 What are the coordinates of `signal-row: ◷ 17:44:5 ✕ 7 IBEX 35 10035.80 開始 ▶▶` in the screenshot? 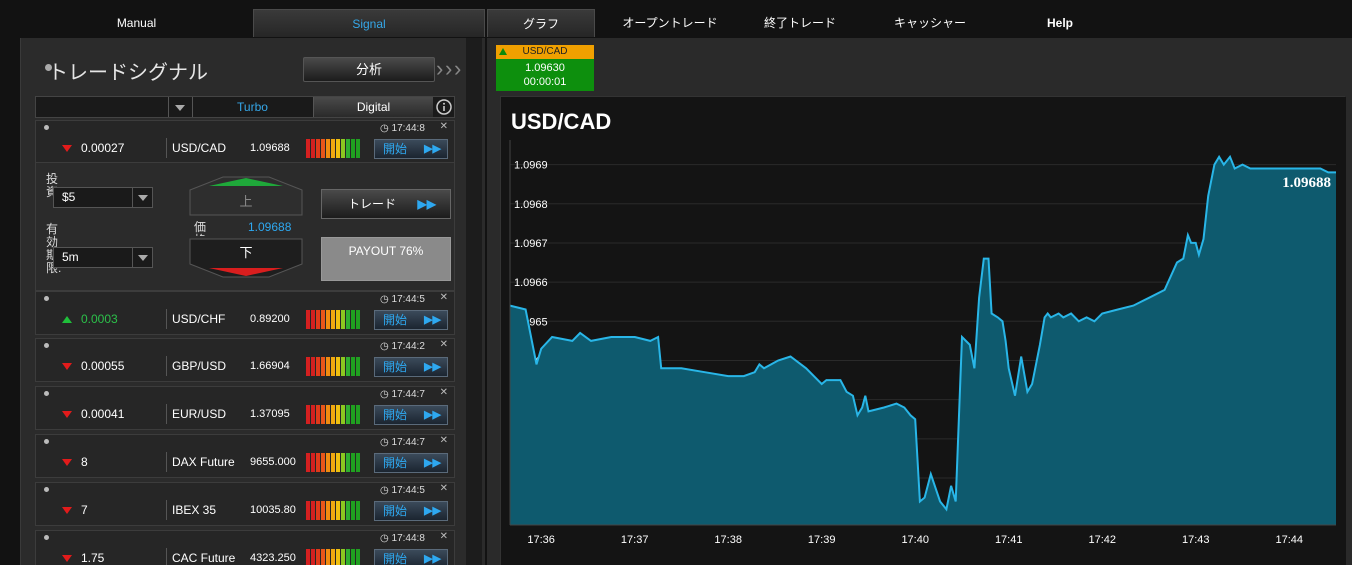 It's located at (245, 504).